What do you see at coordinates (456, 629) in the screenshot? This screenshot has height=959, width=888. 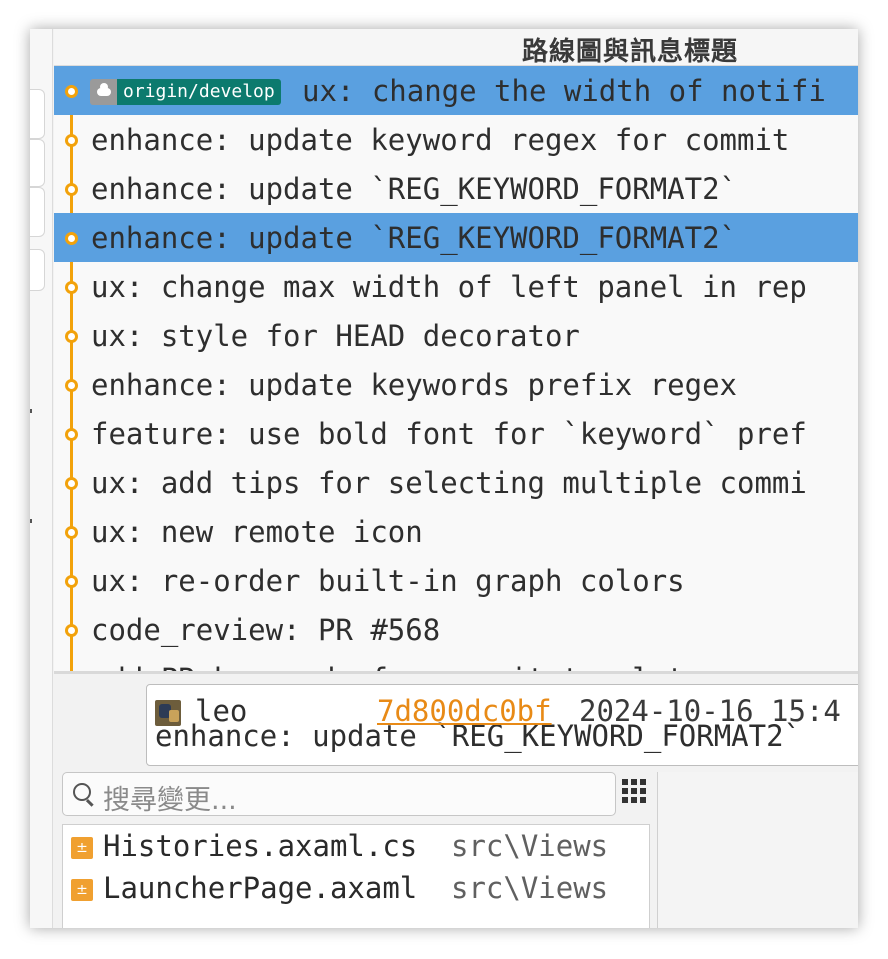 I see `commit-row: code_review: PR #568` at bounding box center [456, 629].